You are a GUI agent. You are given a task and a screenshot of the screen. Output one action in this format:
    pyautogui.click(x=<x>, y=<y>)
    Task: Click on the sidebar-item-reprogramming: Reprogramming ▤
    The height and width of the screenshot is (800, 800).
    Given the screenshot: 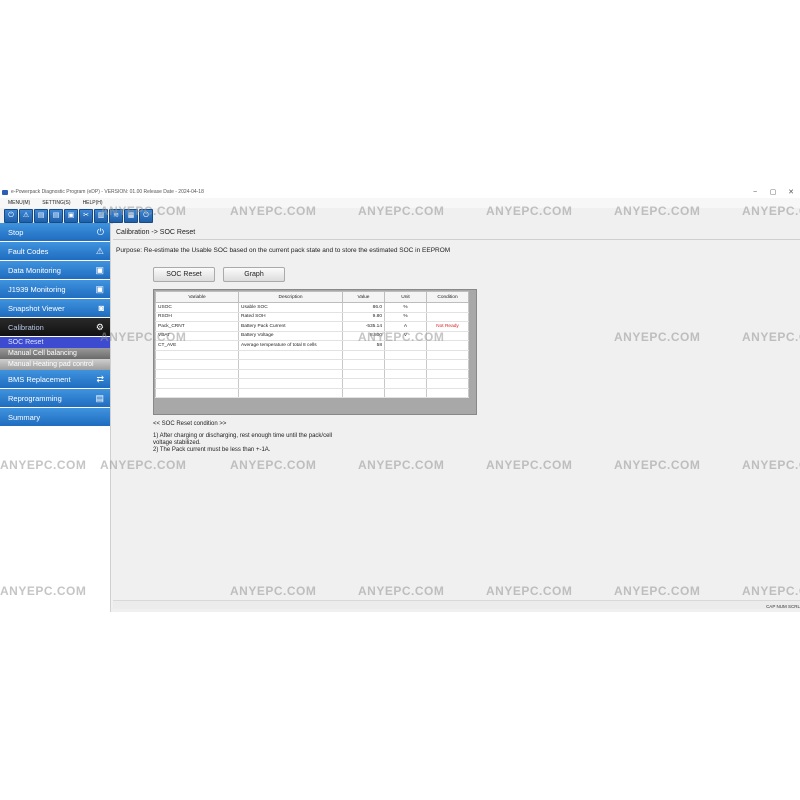 What is the action you would take?
    pyautogui.click(x=55, y=398)
    